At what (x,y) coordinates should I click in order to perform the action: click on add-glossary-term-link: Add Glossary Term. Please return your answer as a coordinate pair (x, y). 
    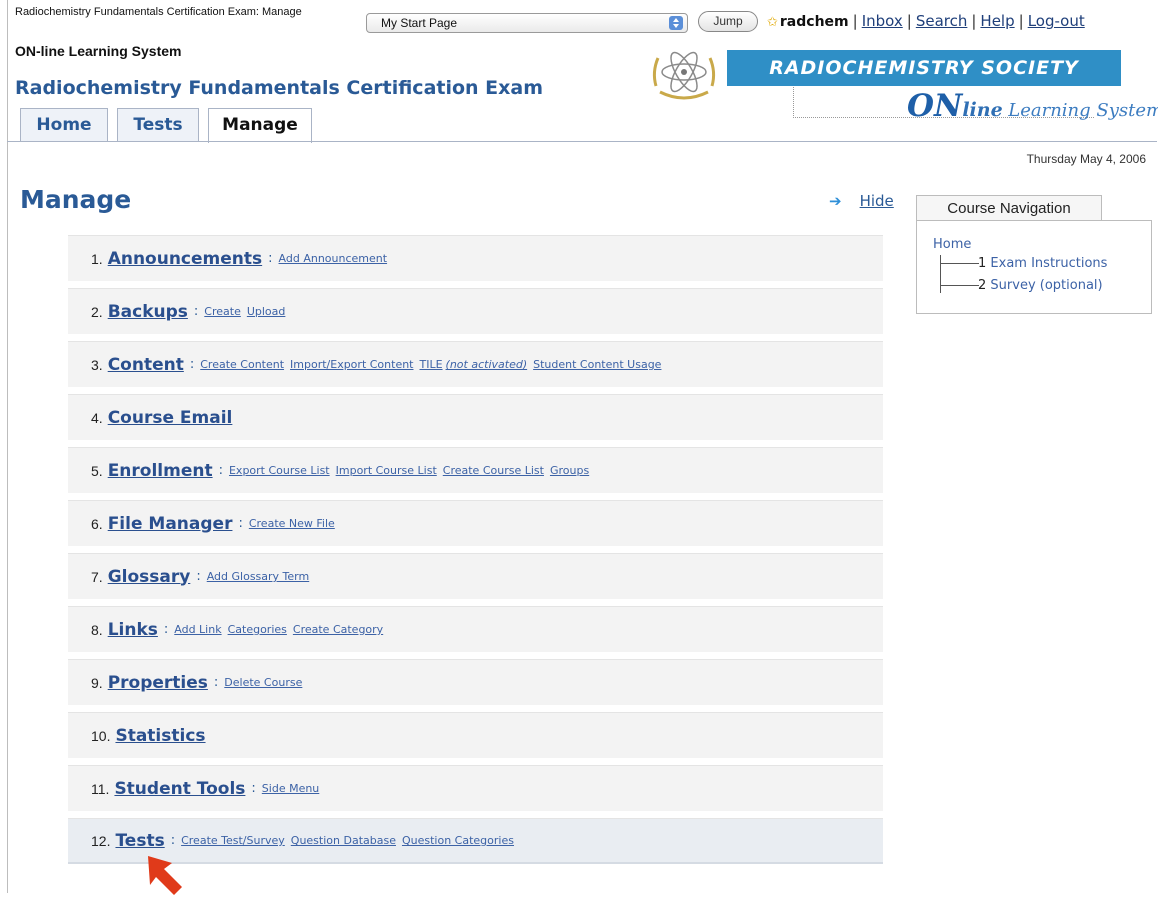
    Looking at the image, I should click on (258, 576).